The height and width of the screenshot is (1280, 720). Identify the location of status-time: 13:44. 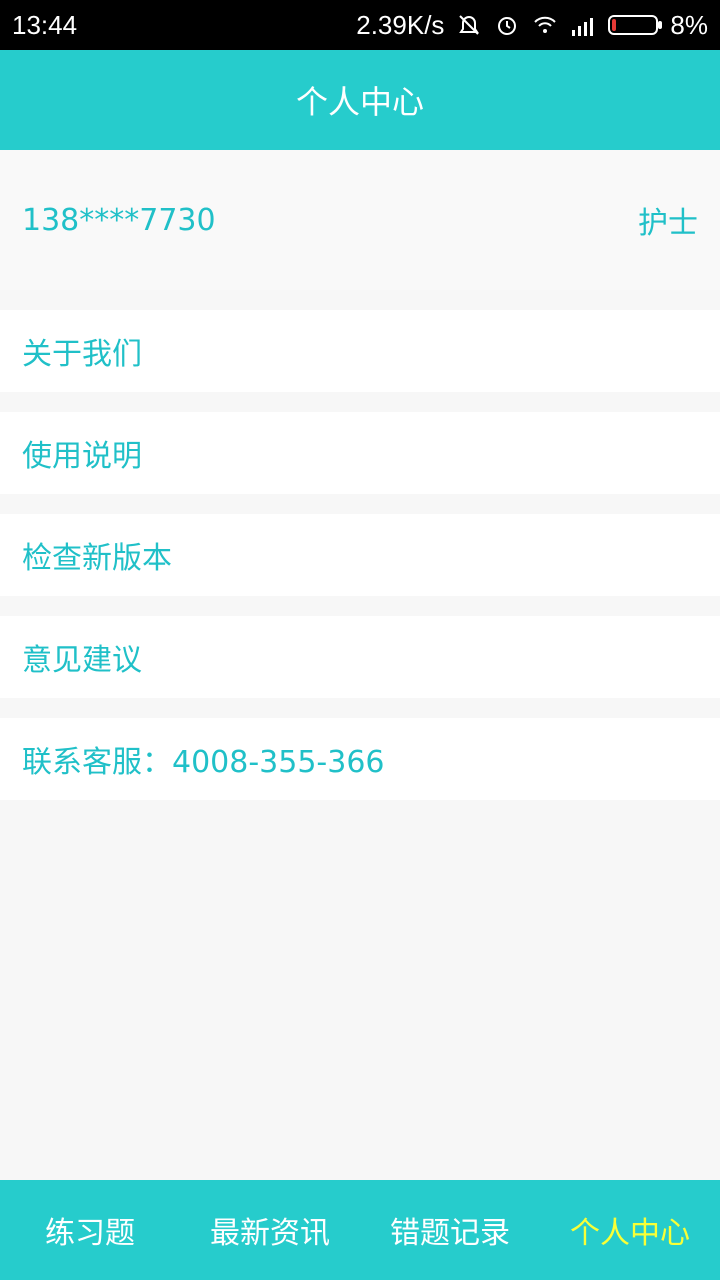
(45, 24).